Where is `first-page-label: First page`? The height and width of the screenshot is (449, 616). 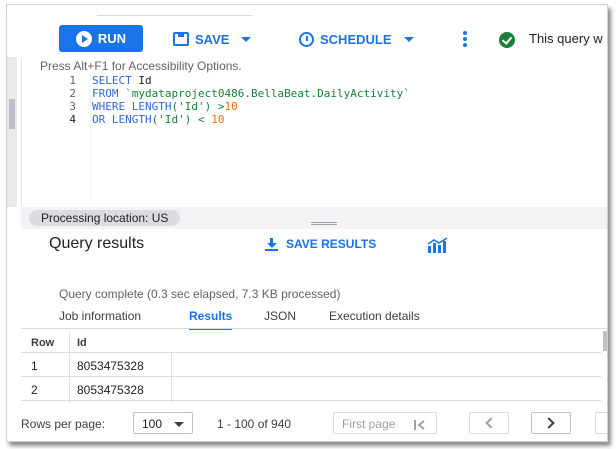 first-page-label: First page is located at coordinates (369, 424).